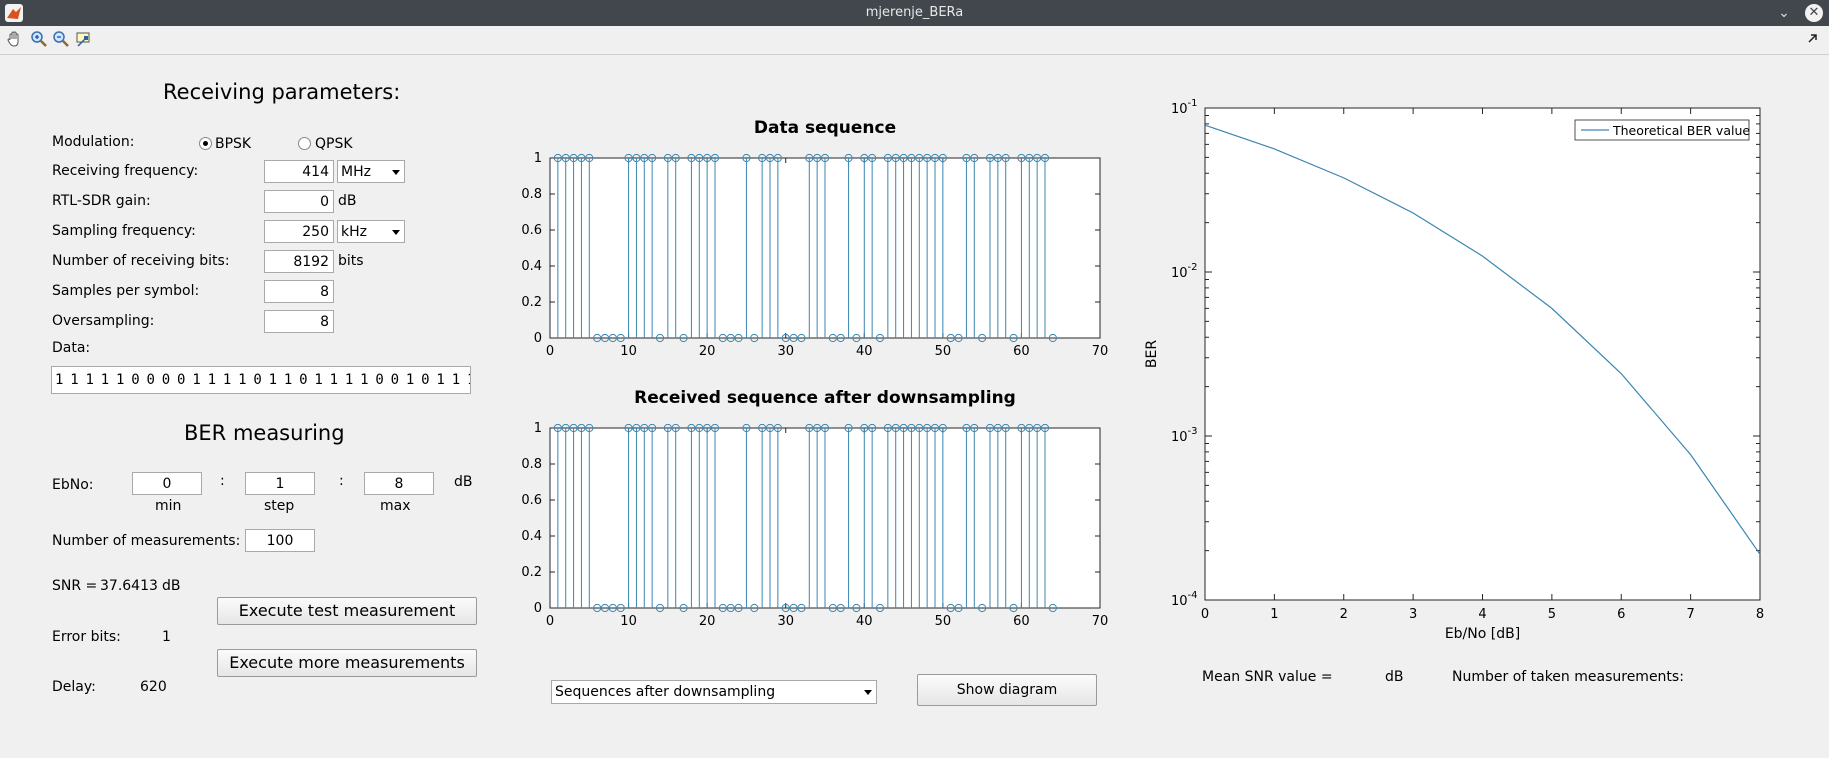  Describe the element at coordinates (399, 483) in the screenshot. I see `ebno-max-input: 8` at that location.